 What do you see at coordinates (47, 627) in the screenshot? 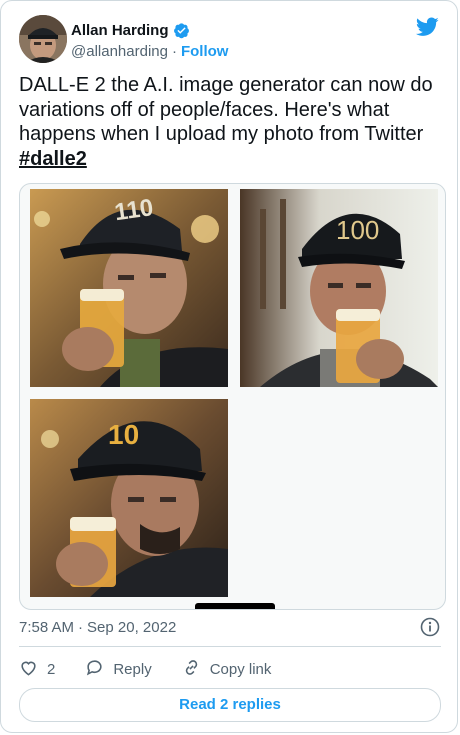
I see `tweet-time: 7:58 AM` at bounding box center [47, 627].